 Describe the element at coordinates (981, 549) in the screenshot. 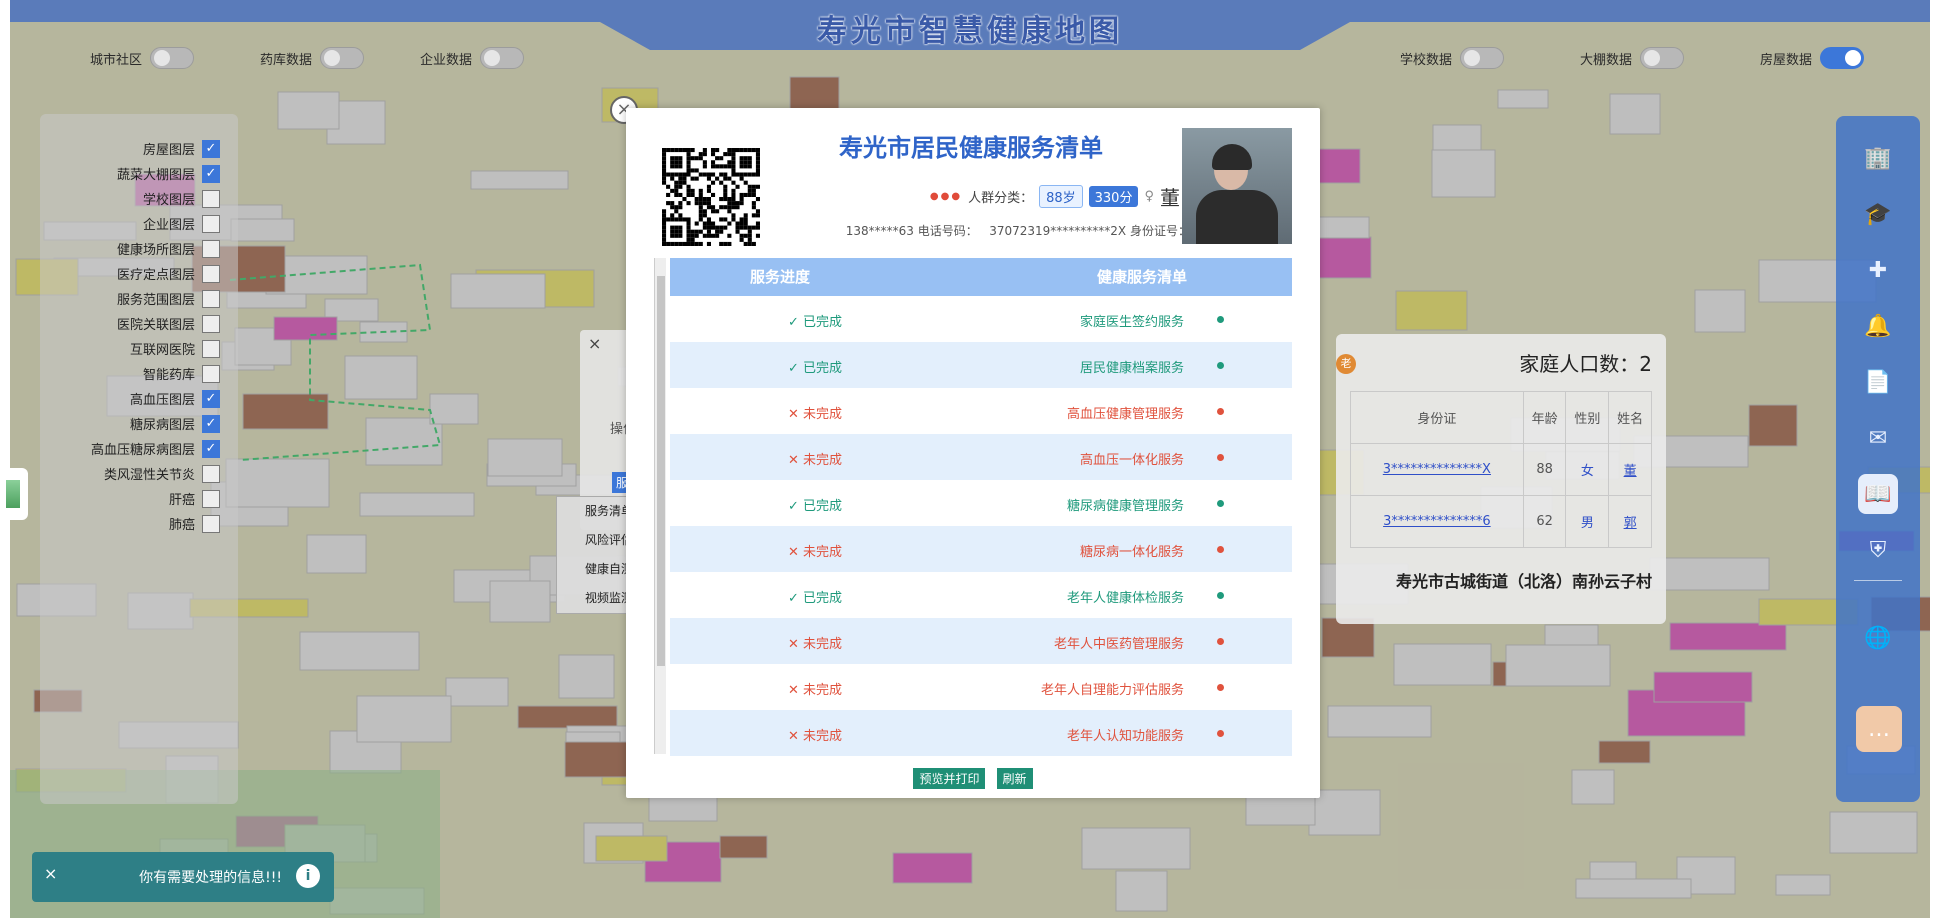

I see `table-row: ✕ 未完成 糖尿病一体化服务` at that location.